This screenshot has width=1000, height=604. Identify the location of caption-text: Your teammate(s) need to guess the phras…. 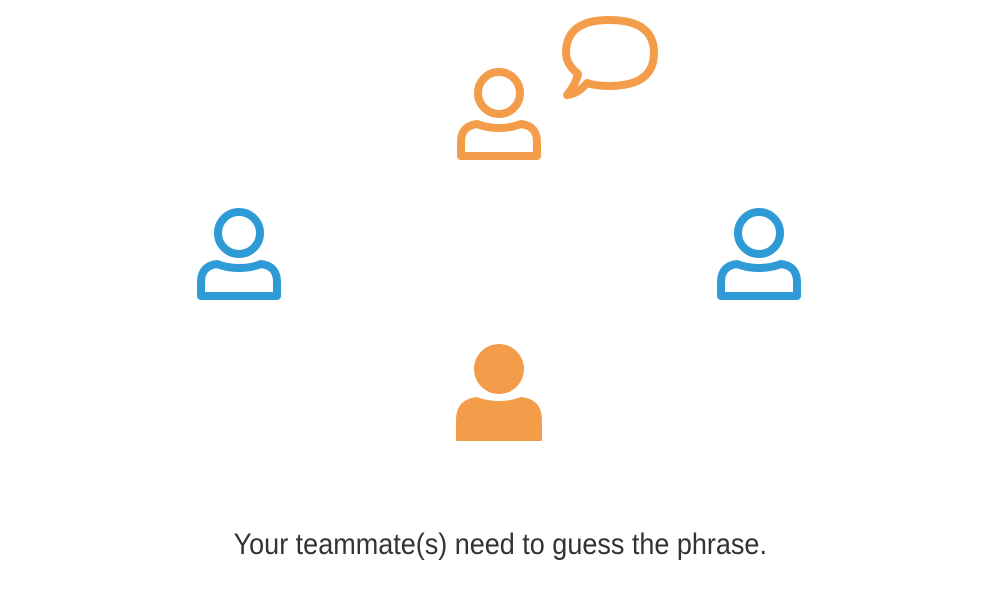
(500, 544).